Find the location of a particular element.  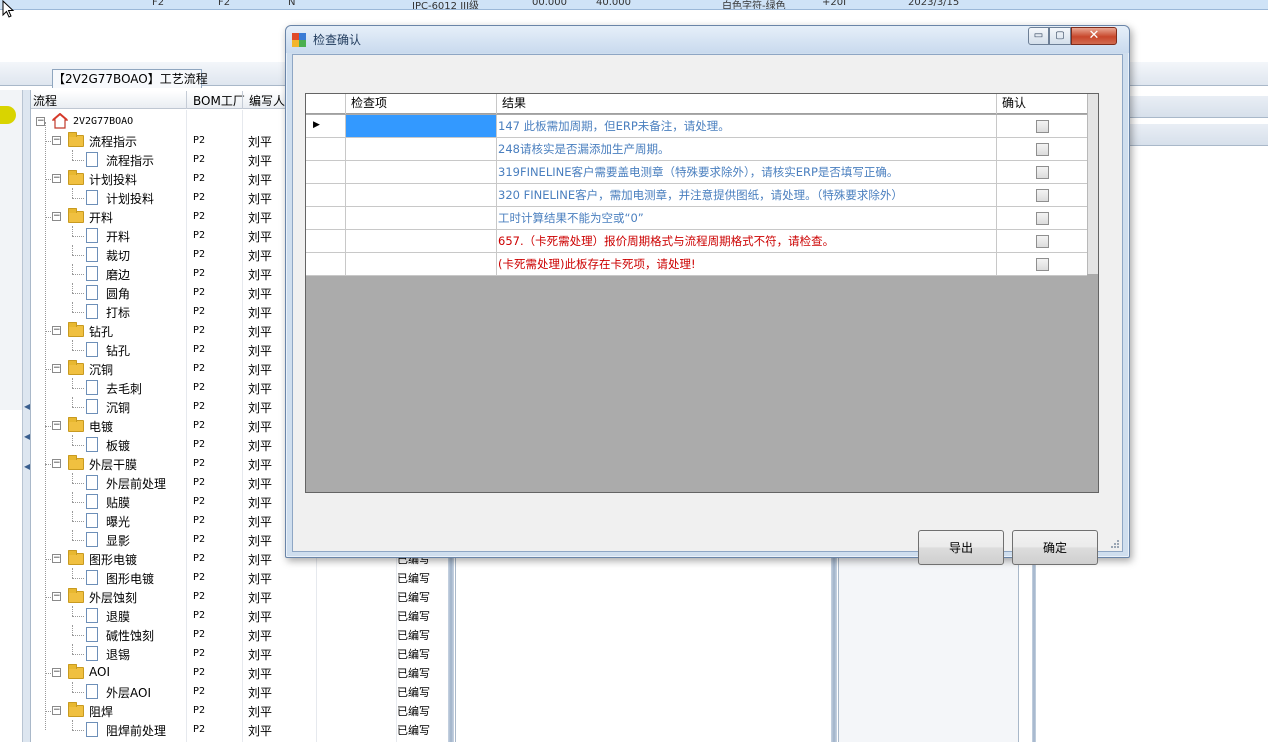

home-icon is located at coordinates (60, 121).